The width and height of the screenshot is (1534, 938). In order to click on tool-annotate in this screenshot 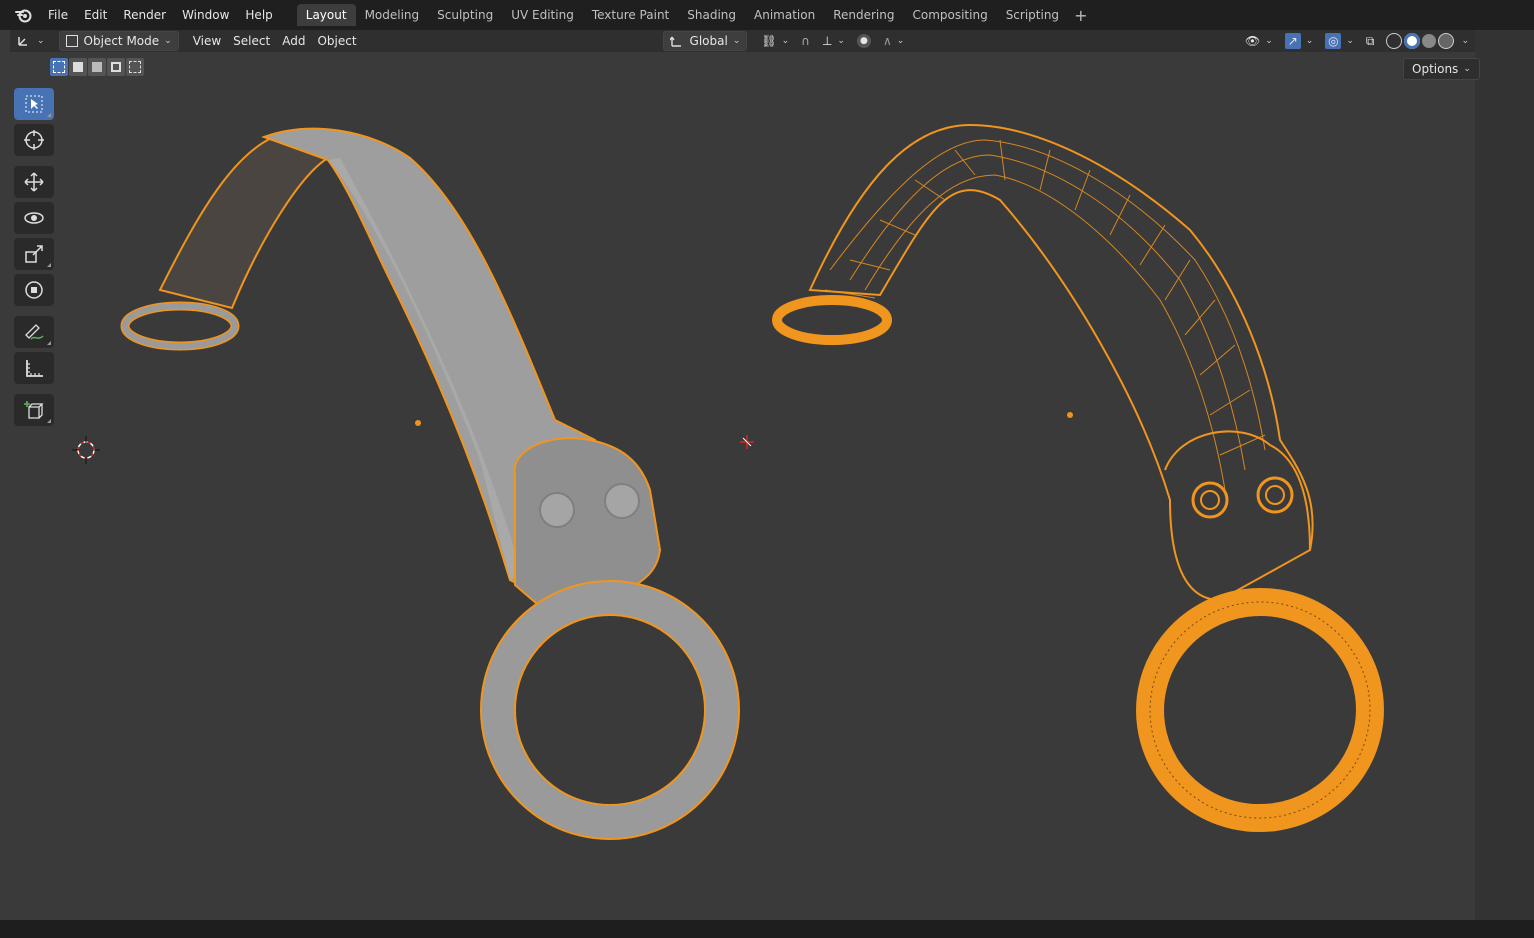, I will do `click(34, 332)`.